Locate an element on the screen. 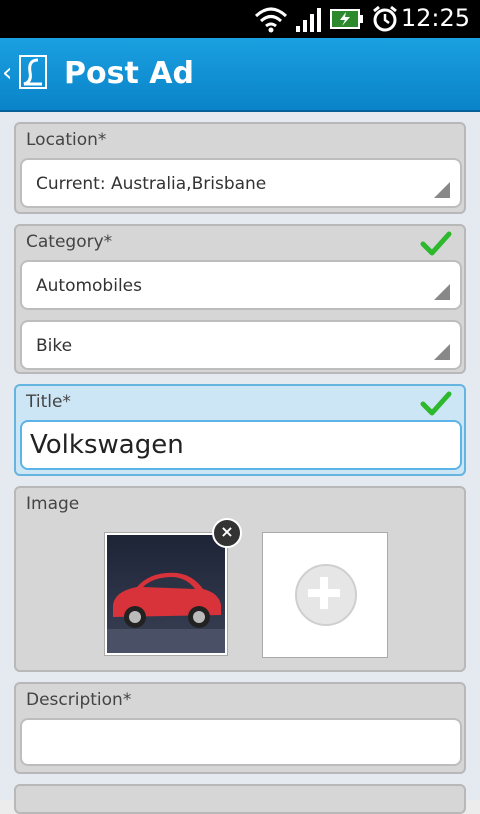 This screenshot has width=480, height=814. title-label: Title* is located at coordinates (48, 402).